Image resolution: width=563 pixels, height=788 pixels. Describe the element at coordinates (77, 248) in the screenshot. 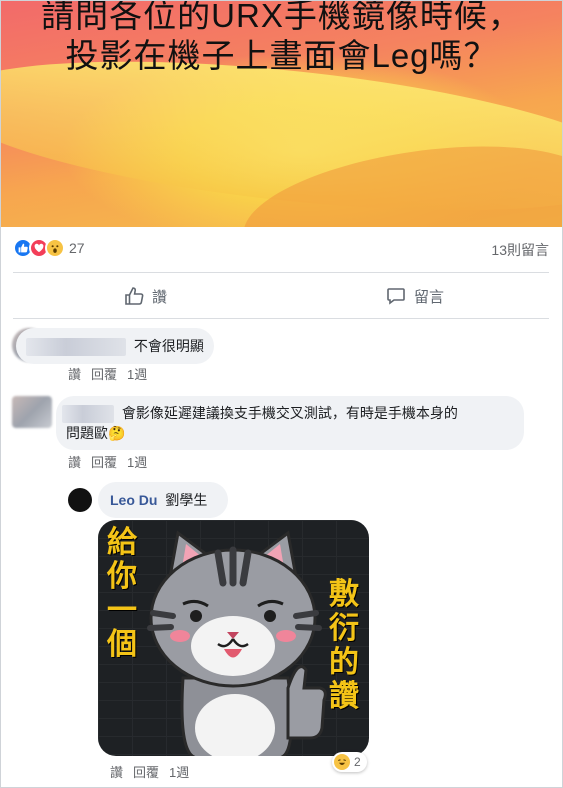

I see `reaction-count: 27` at that location.